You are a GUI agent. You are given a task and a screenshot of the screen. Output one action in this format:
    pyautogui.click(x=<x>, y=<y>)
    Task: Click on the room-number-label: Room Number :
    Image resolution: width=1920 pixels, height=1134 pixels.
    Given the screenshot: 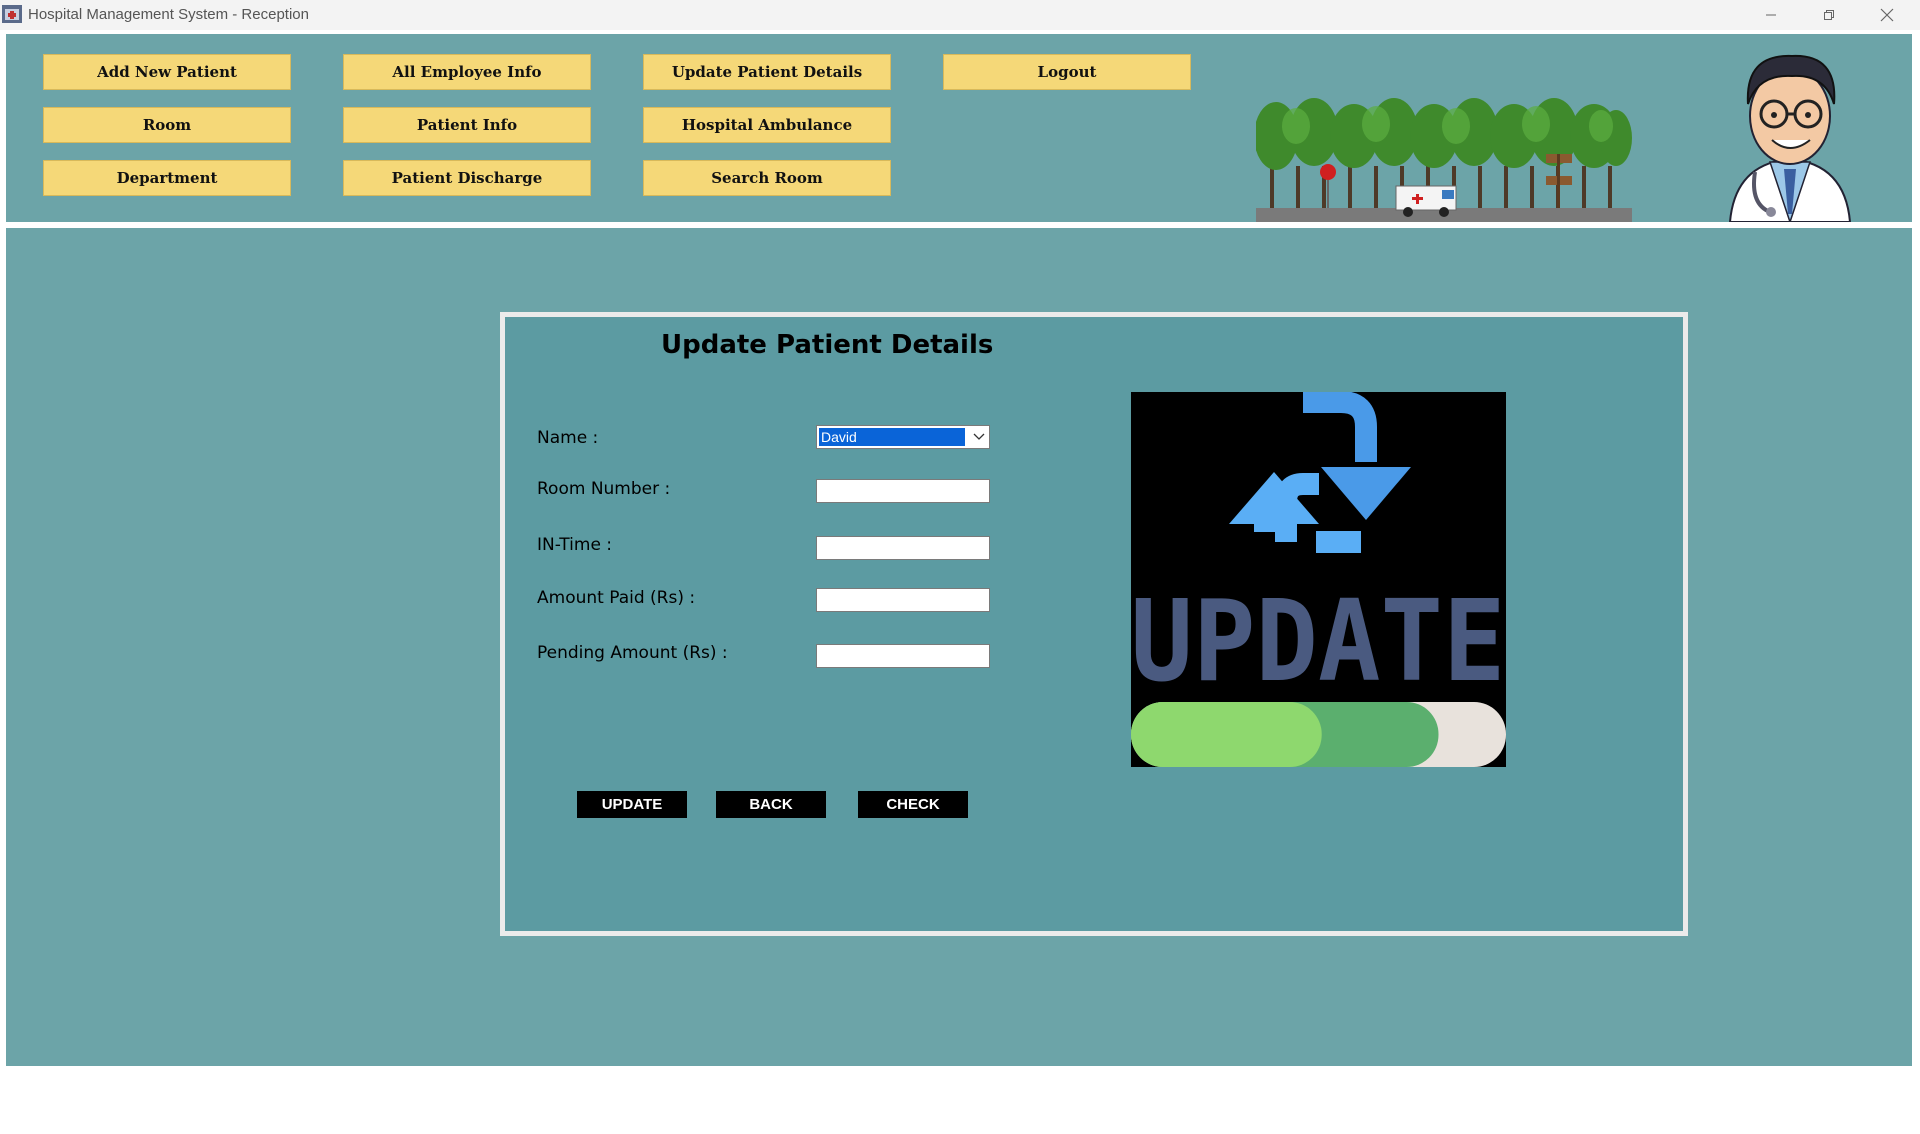 What is the action you would take?
    pyautogui.click(x=604, y=489)
    